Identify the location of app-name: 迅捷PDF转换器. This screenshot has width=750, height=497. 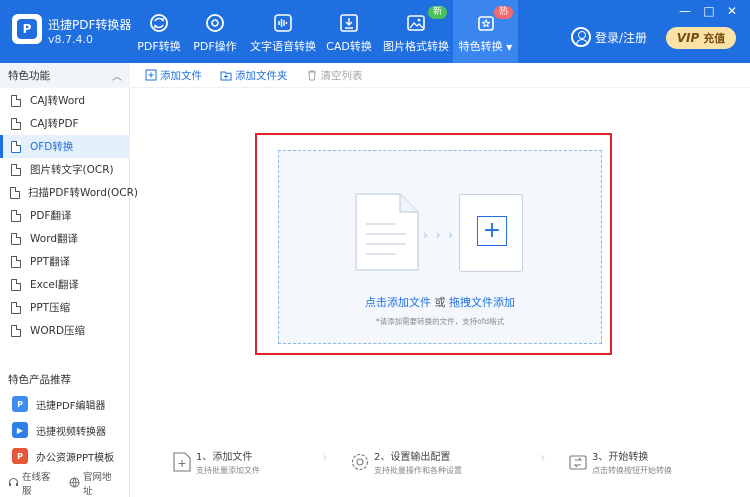
(90, 25).